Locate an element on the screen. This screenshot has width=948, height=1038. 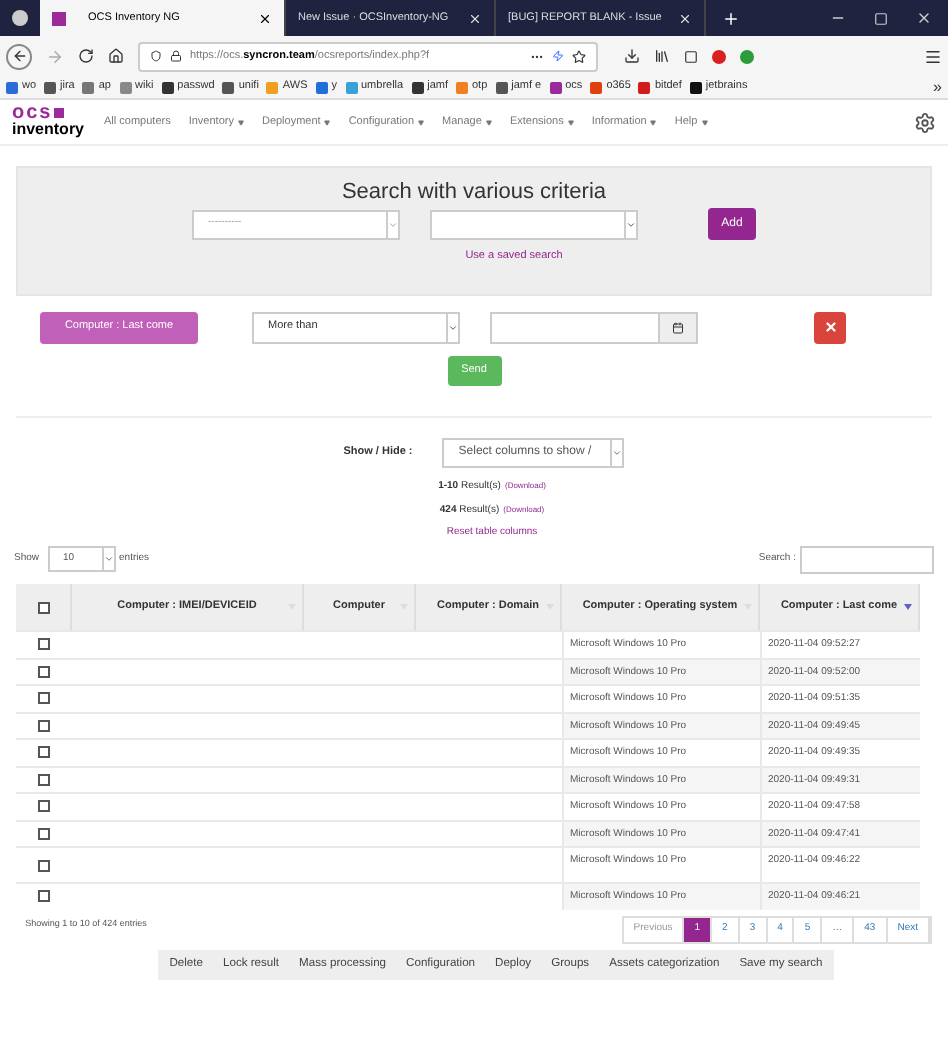
back-arrow-icon is located at coordinates (19, 56).